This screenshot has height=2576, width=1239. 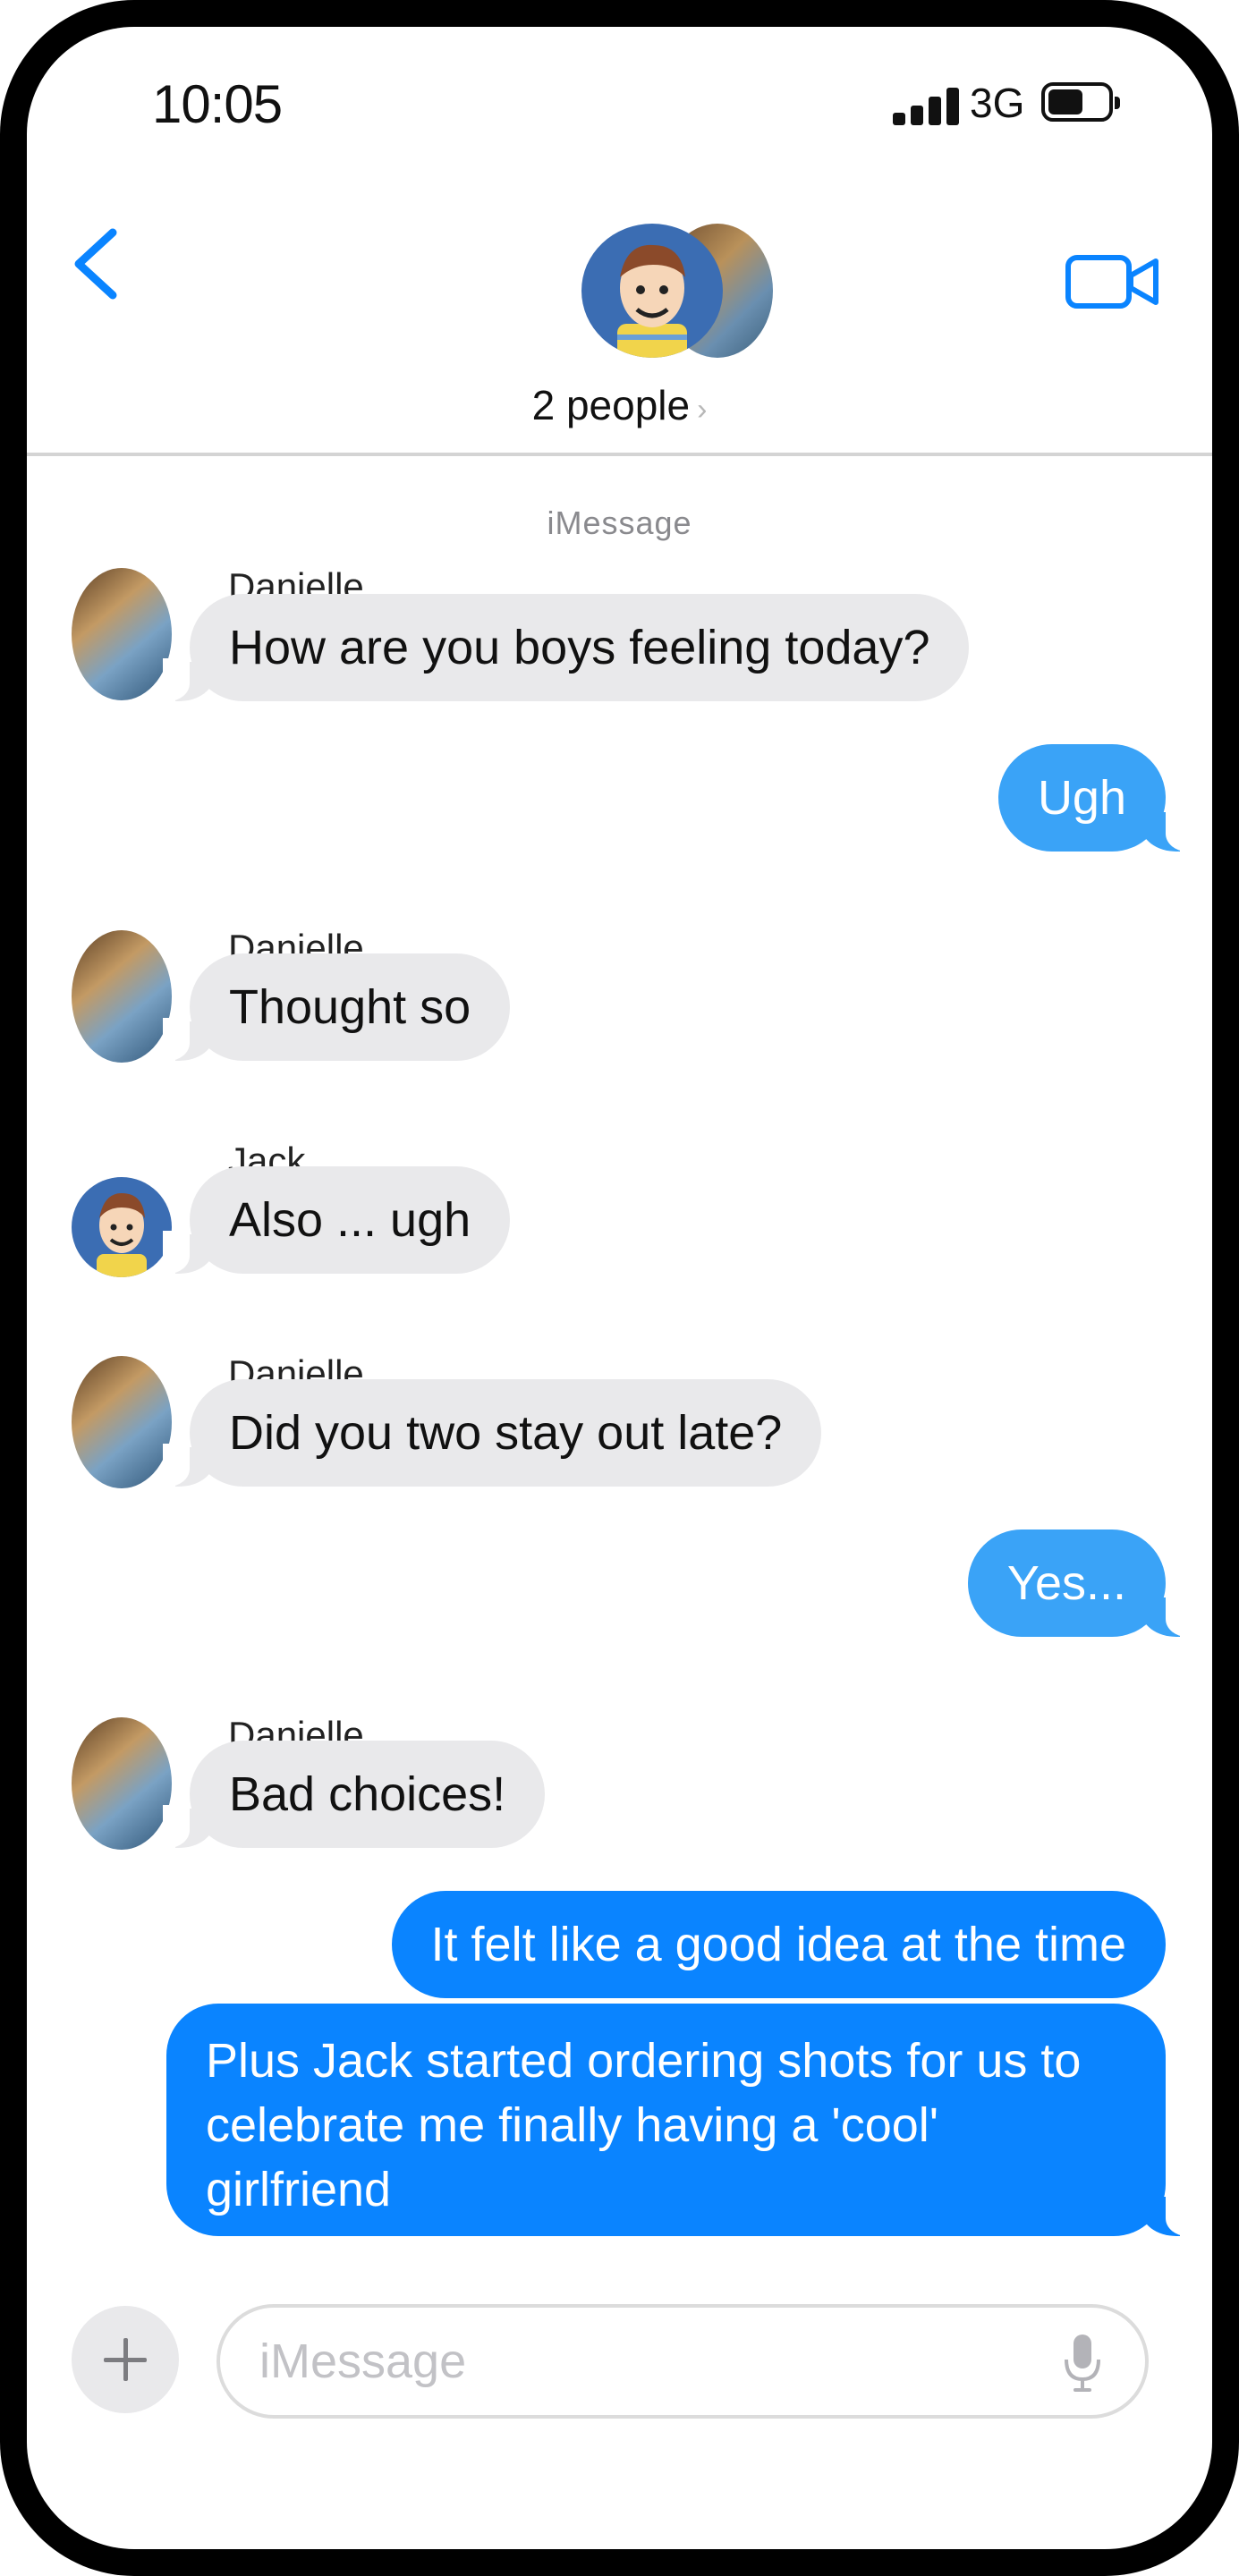 I want to click on microphone-icon, so click(x=1082, y=2363).